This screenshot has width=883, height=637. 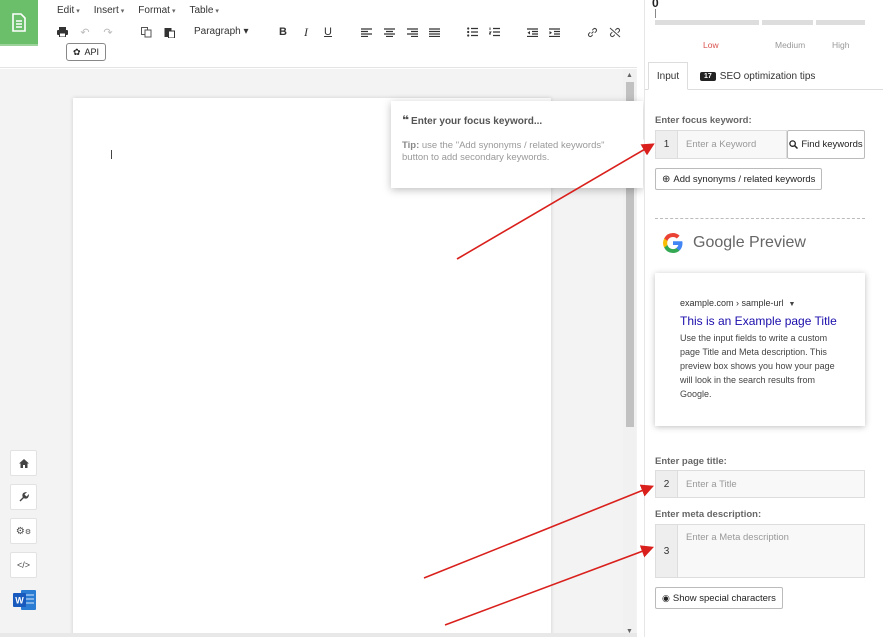 I want to click on google-preview-header: Google Preview, so click(x=734, y=243).